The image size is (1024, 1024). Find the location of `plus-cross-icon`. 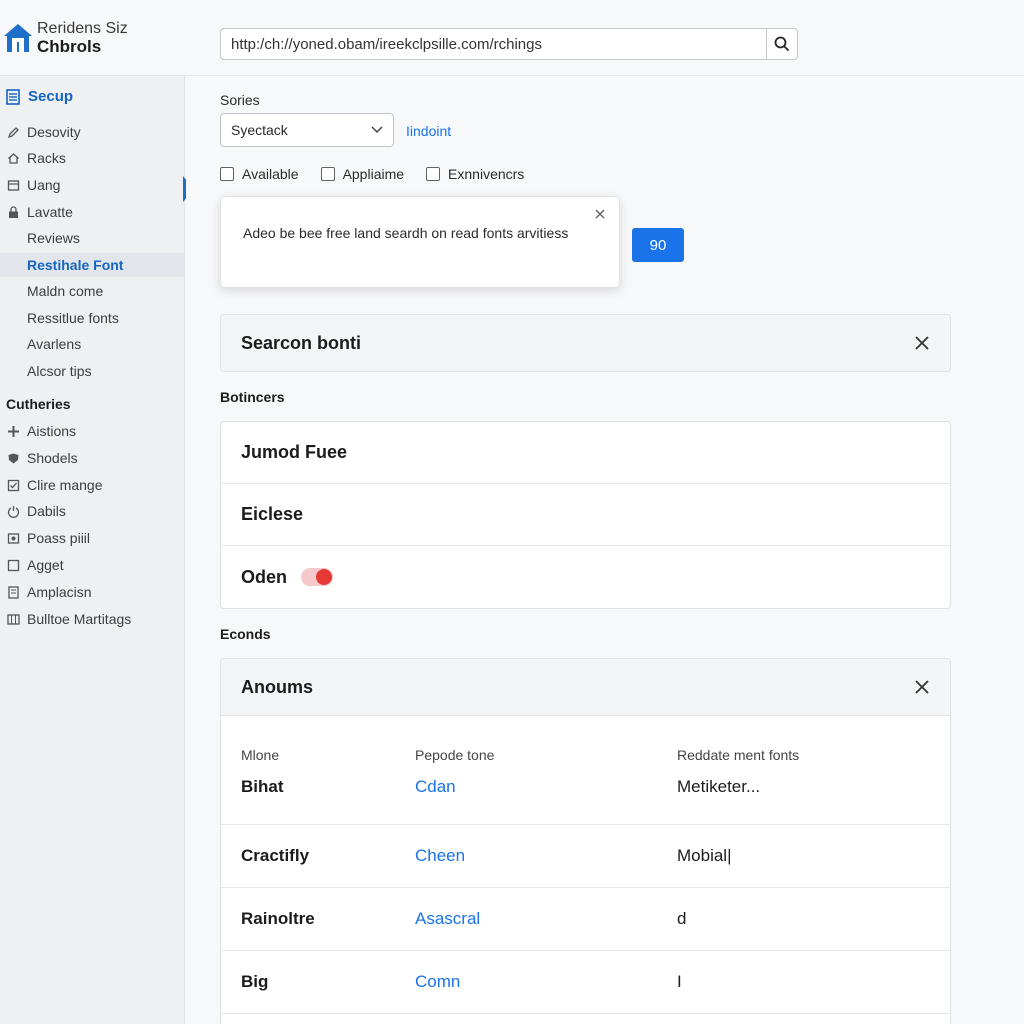

plus-cross-icon is located at coordinates (13, 431).